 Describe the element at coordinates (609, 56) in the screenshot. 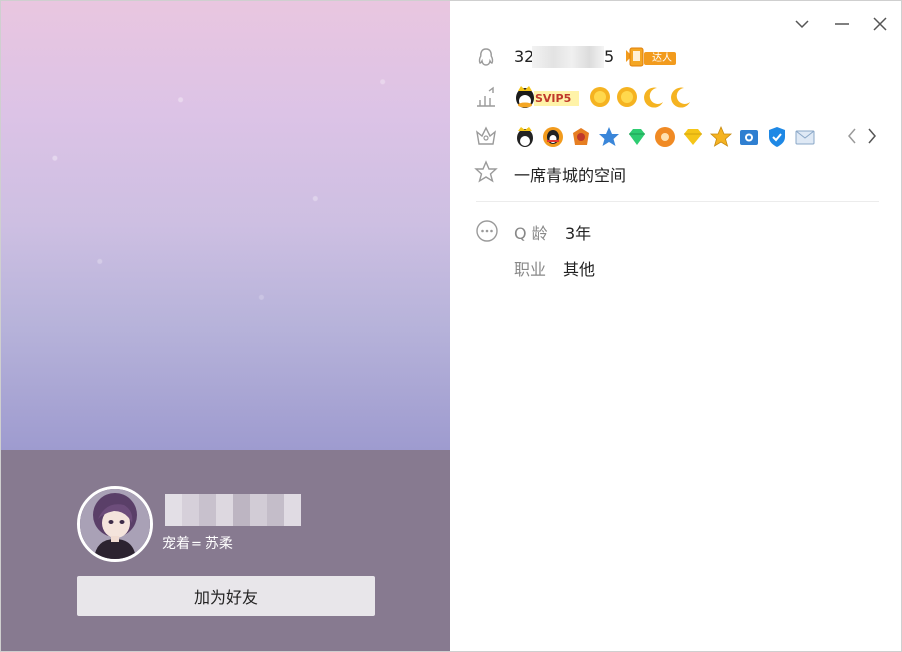

I see `qq-number-suffix: 5` at that location.